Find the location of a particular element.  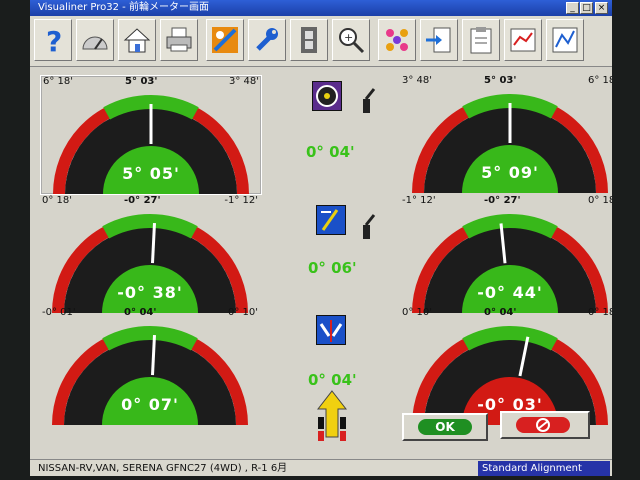

toolbar: ? + is located at coordinates (321, 41).